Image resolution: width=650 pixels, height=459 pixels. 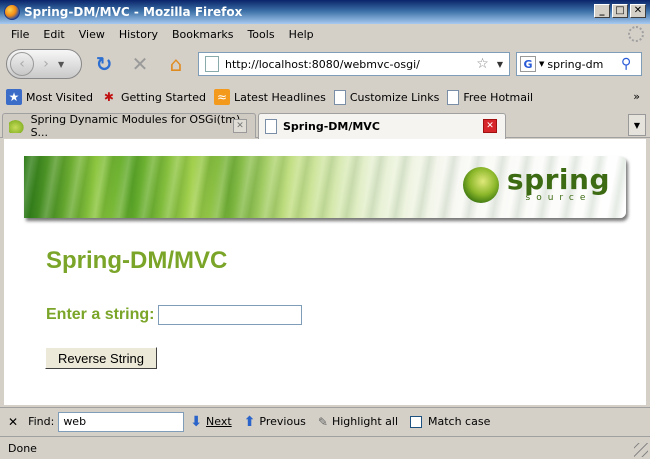 I want to click on firefox-icon, so click(x=12, y=12).